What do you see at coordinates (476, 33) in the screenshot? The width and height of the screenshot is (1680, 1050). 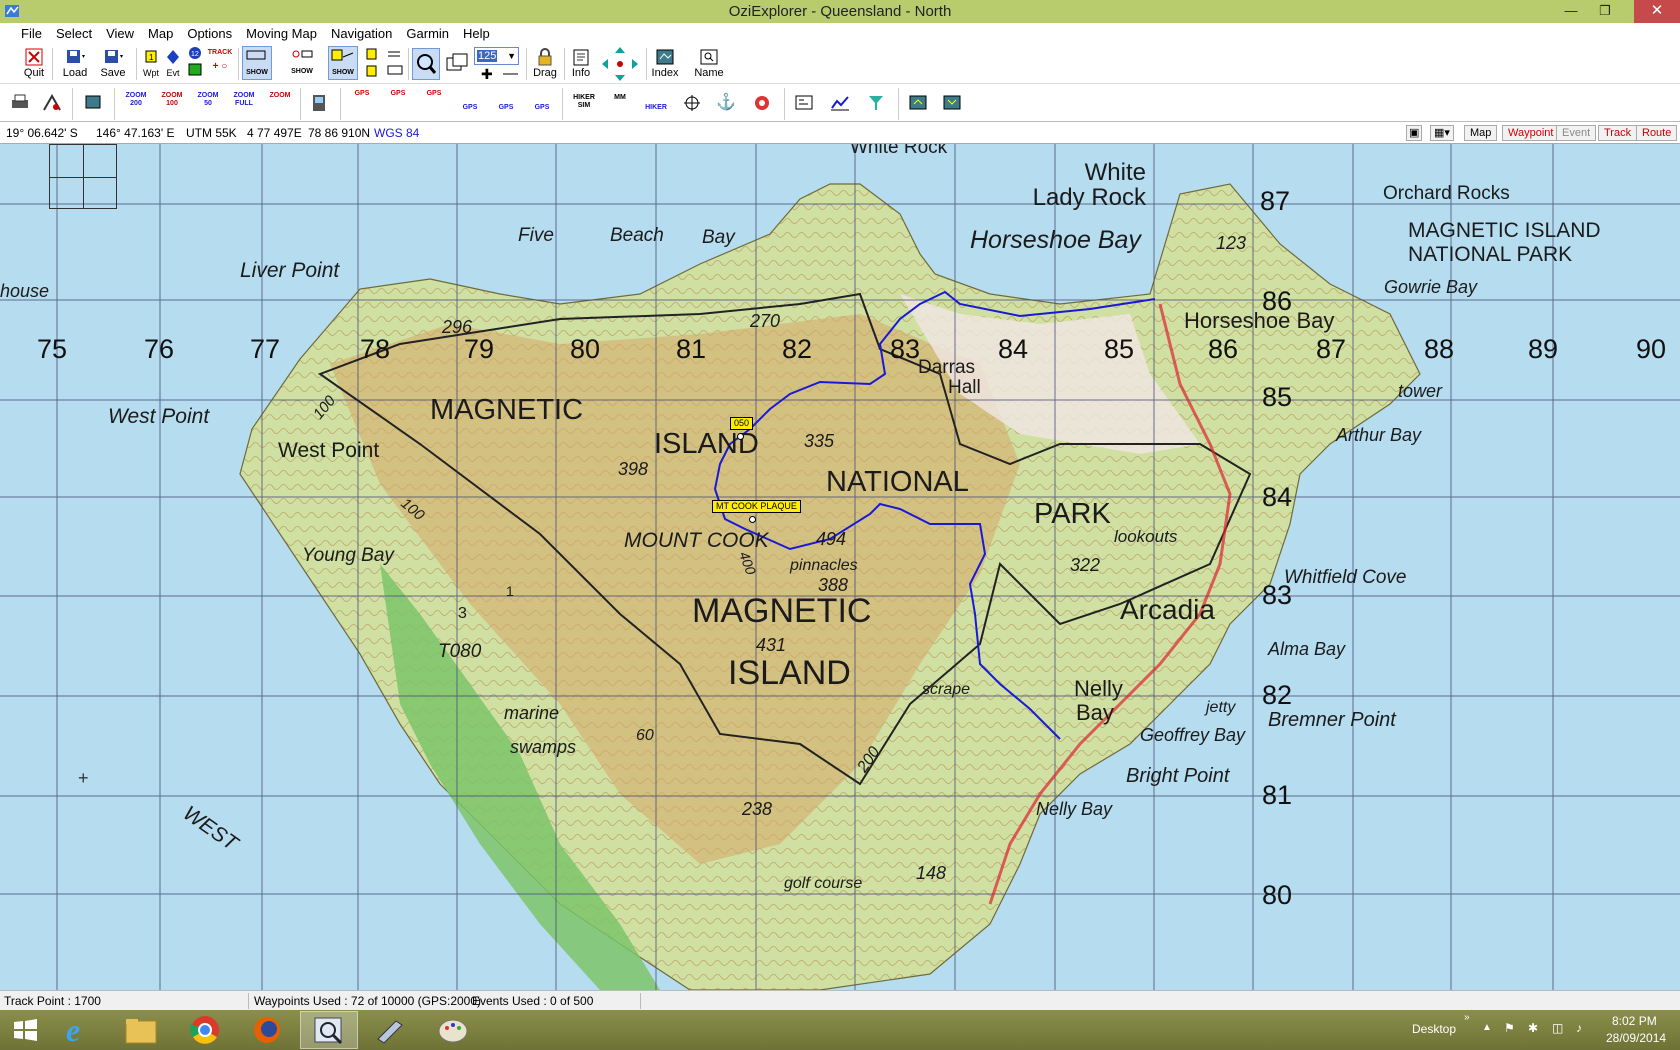 I see `menu-help: Help` at bounding box center [476, 33].